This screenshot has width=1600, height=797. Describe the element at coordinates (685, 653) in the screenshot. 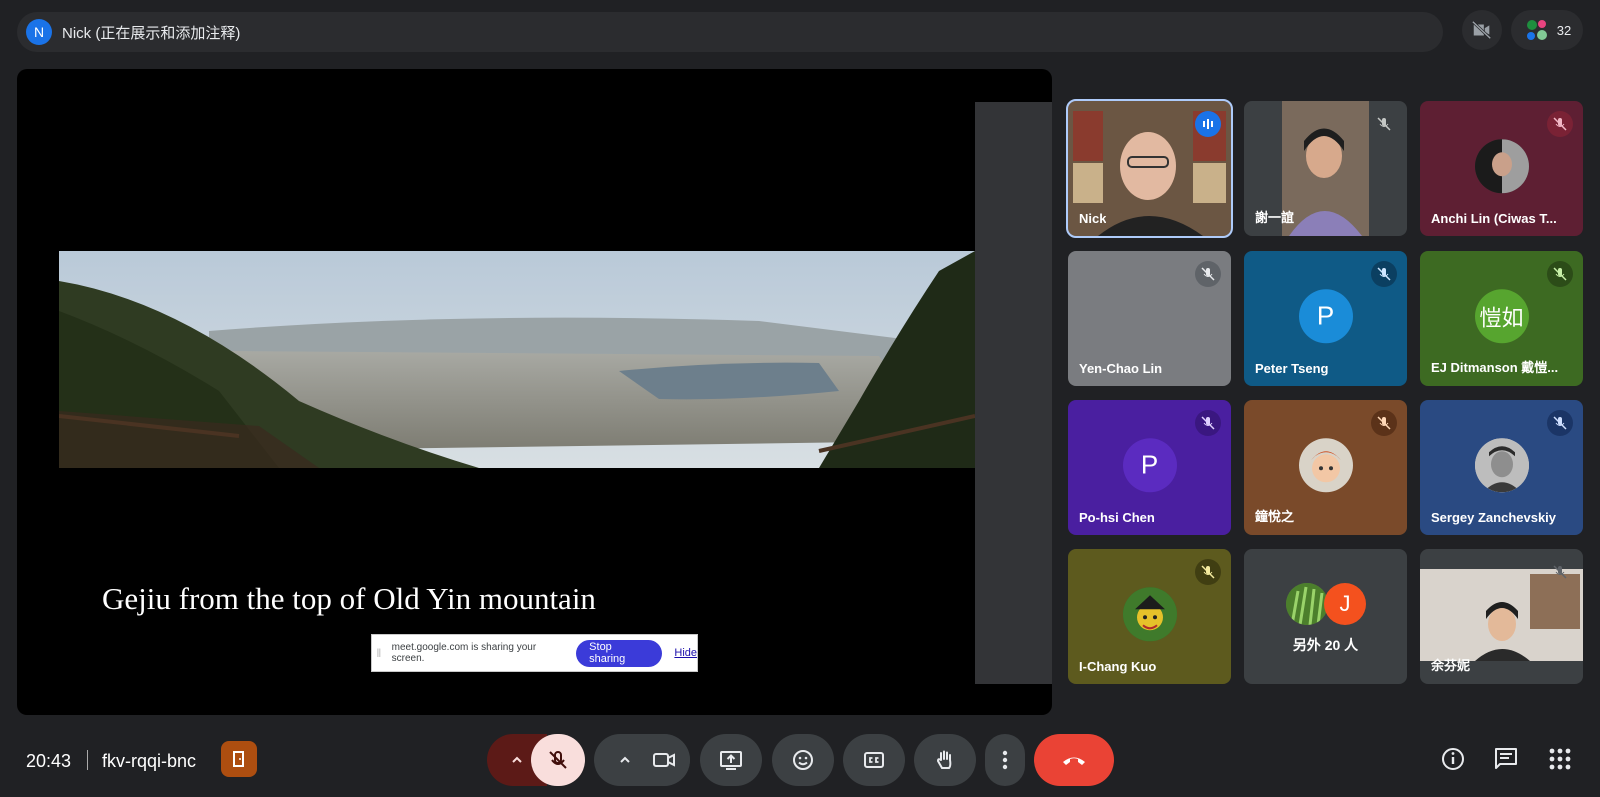

I see `hide-notice-link: Hide` at that location.